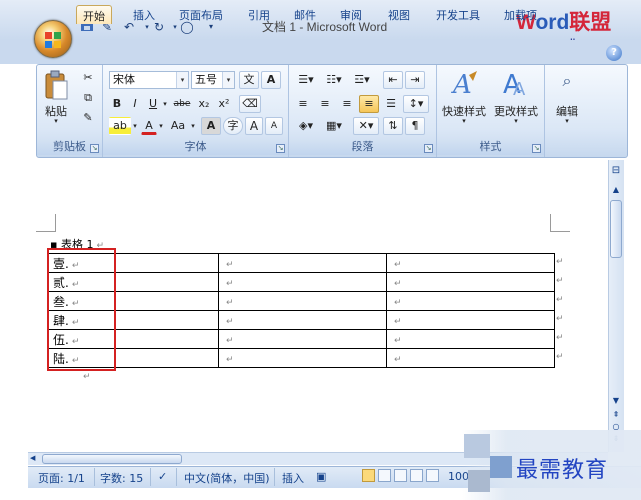 The image size is (641, 500). Describe the element at coordinates (415, 80) in the screenshot. I see `increase-indent-icon: ⇥` at that location.